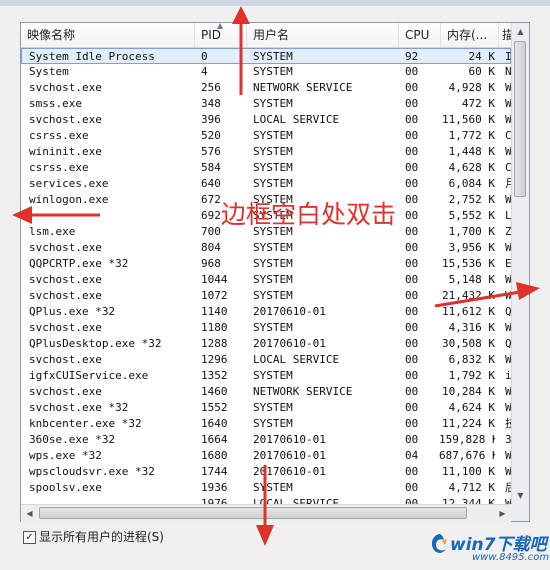 The height and width of the screenshot is (570, 550). What do you see at coordinates (266, 104) in the screenshot?
I see `table-row: smss.exe 348 SYSTEM 00 472 KW` at bounding box center [266, 104].